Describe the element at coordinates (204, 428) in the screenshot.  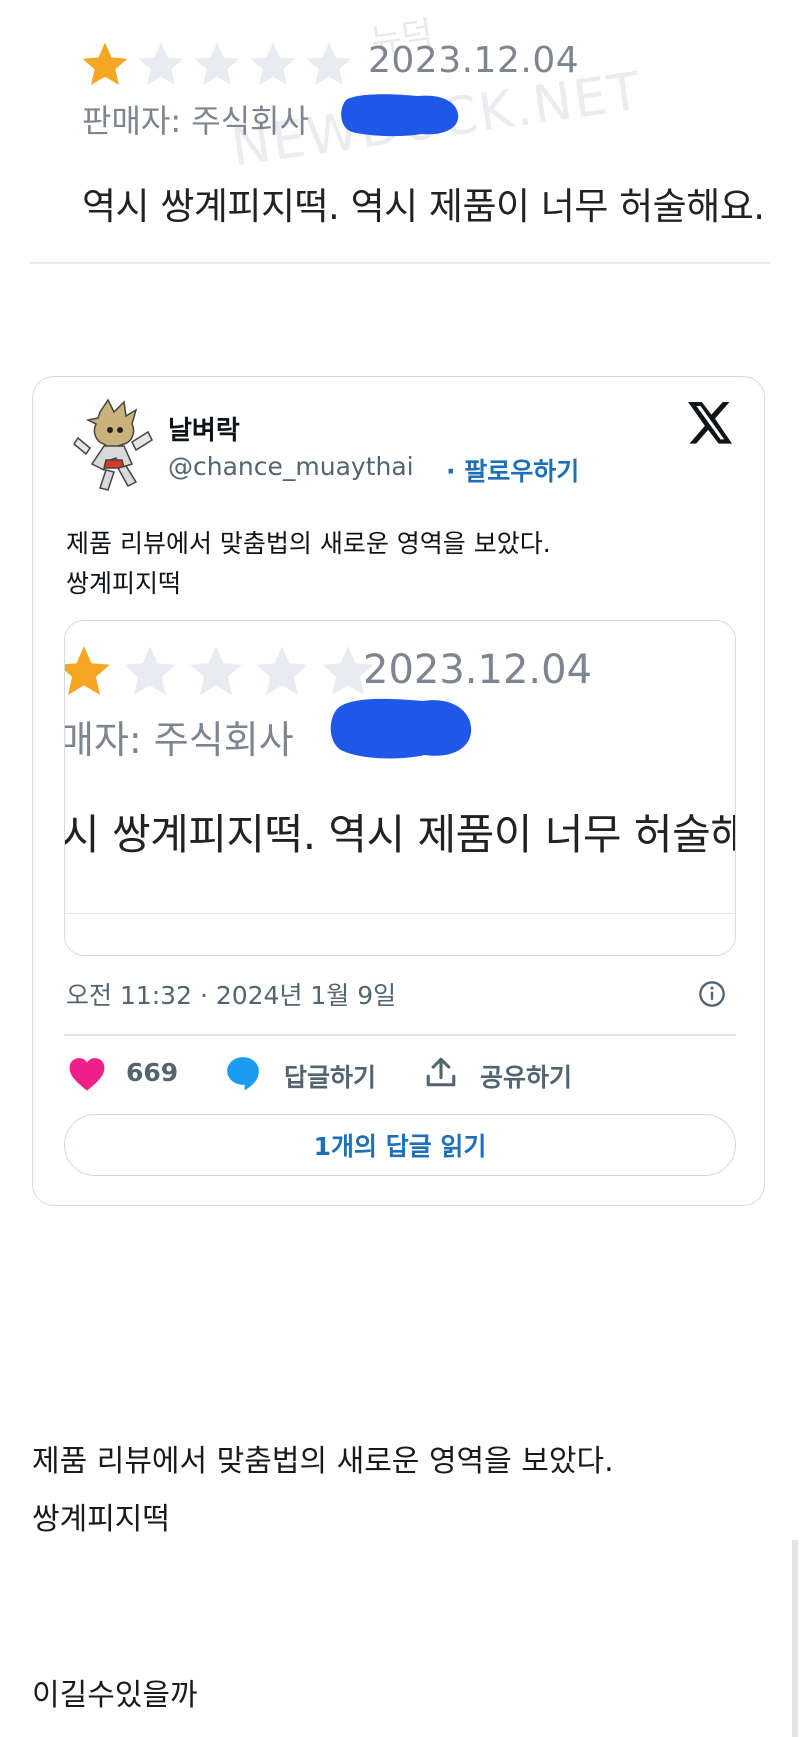
I see `tweet-author-name: 날벼락` at that location.